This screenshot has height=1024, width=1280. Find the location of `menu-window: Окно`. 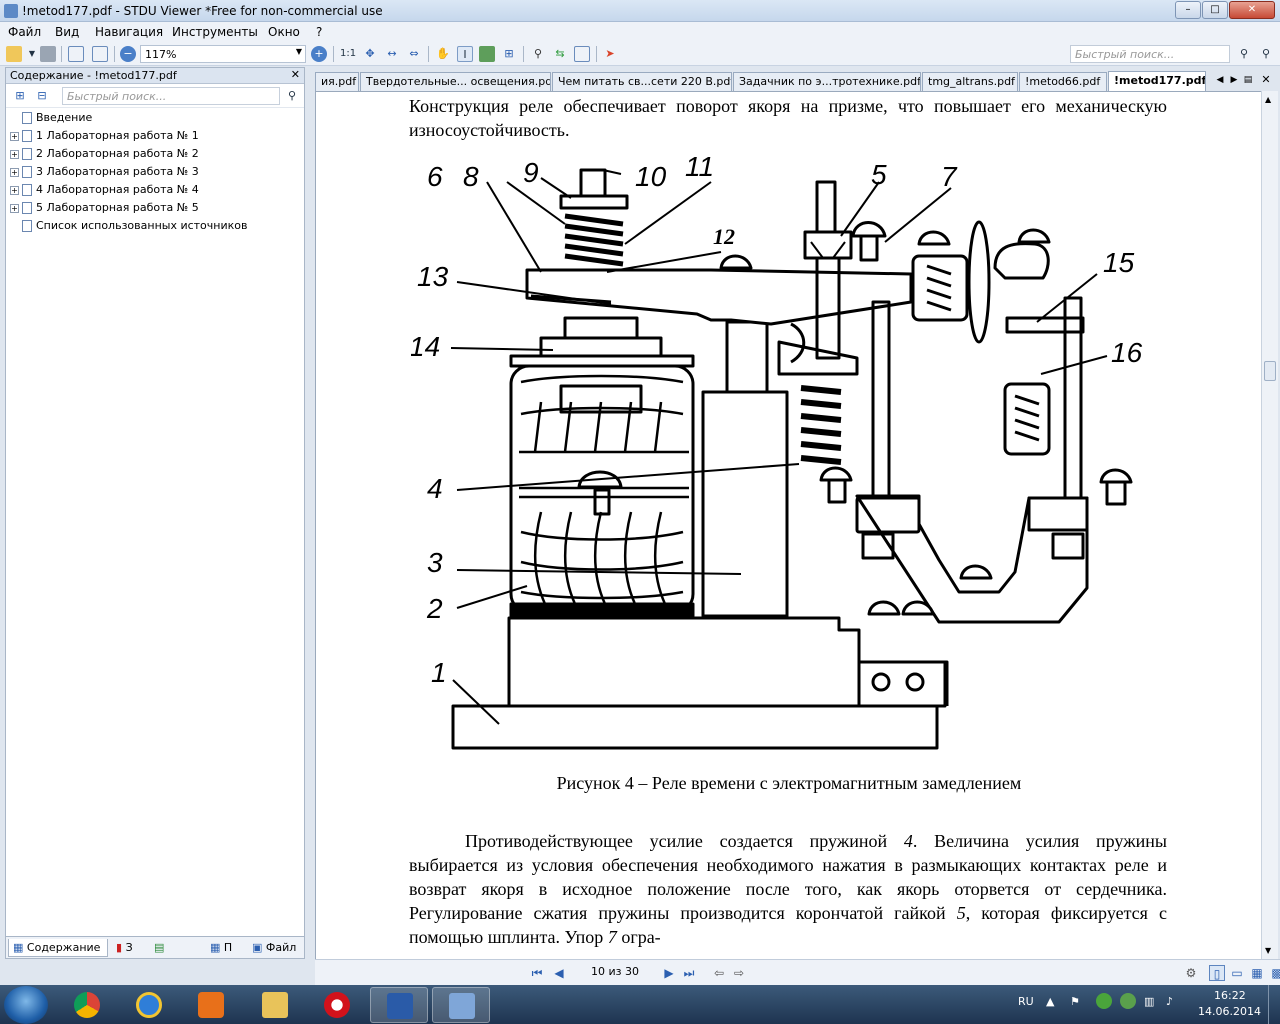

menu-window: Окно is located at coordinates (284, 32).